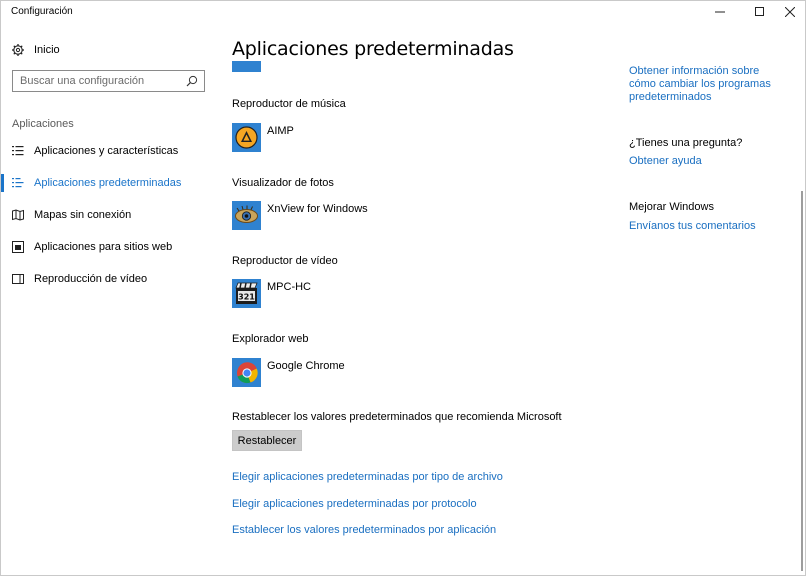  I want to click on improve-windows-heading: Mejorar Windows, so click(671, 207).